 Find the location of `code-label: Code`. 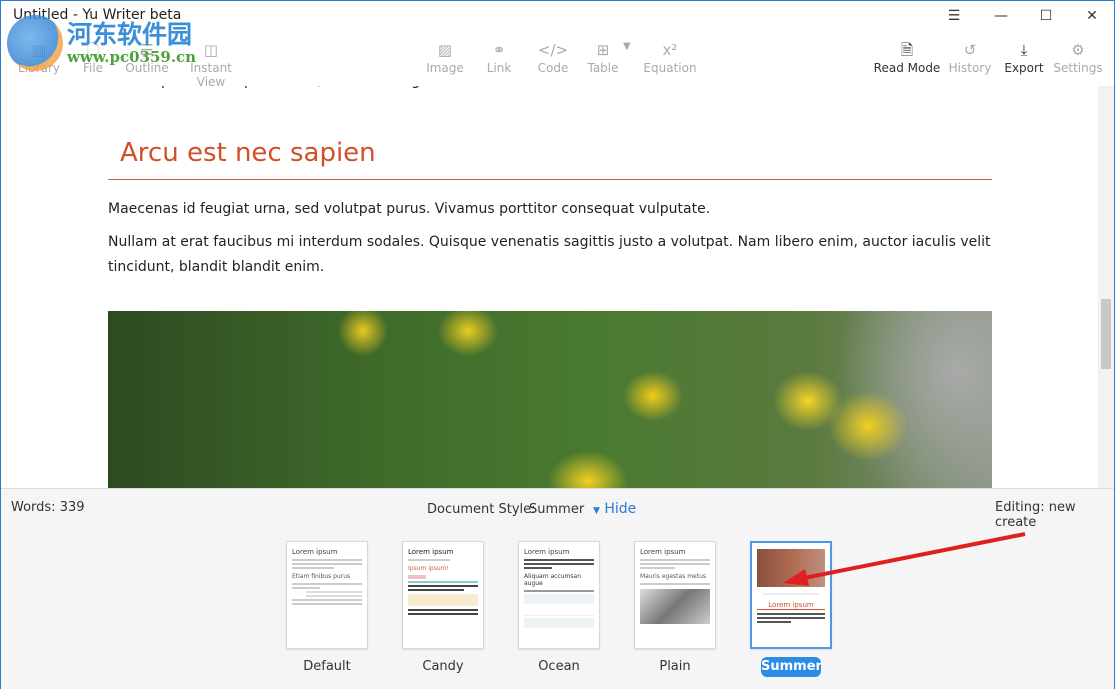

code-label: Code is located at coordinates (553, 68).